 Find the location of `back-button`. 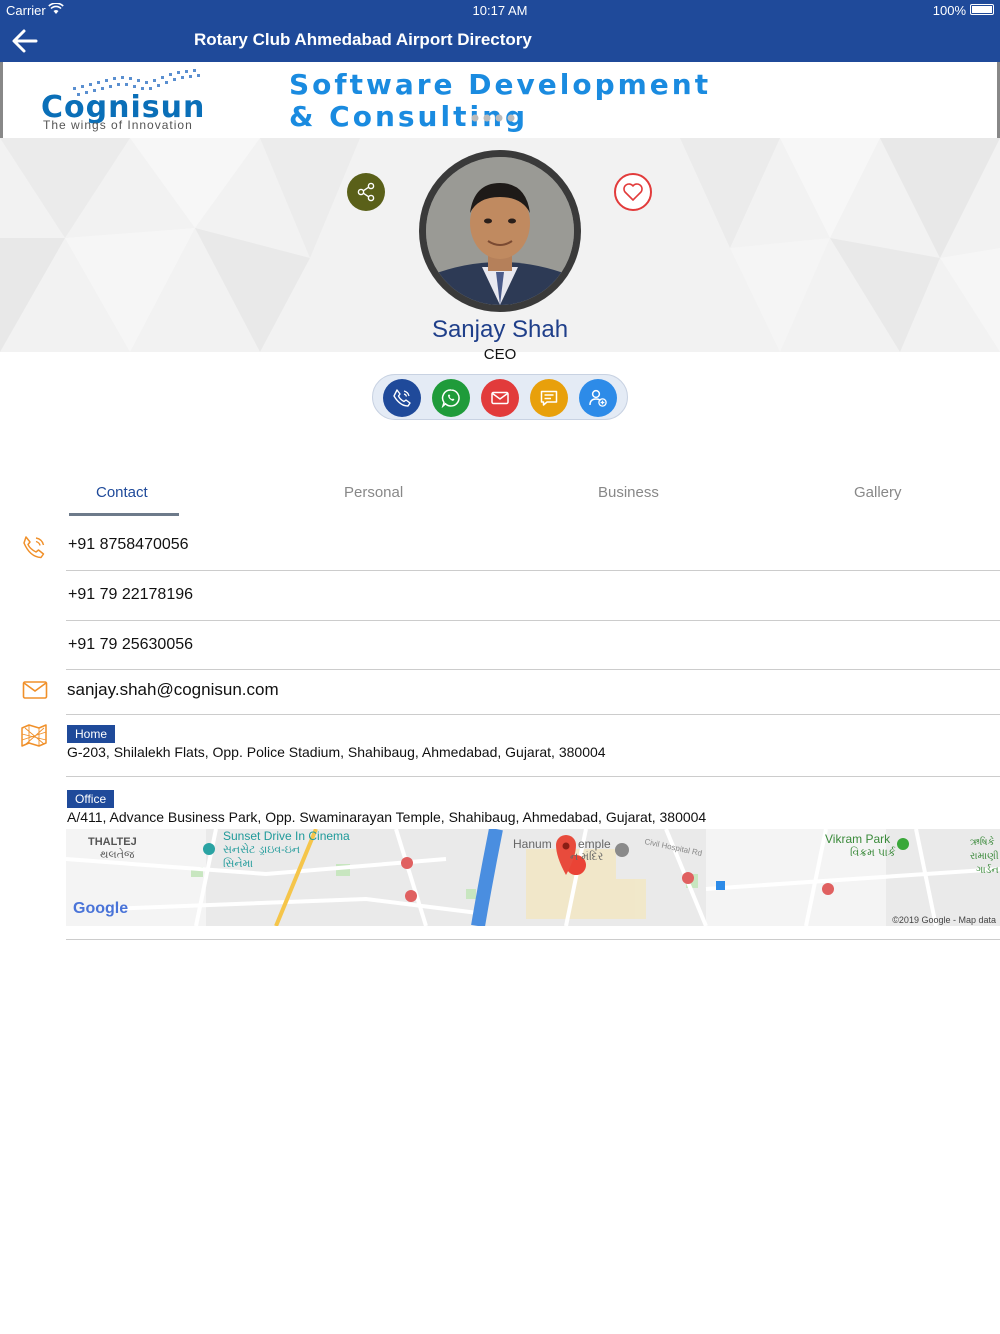

back-button is located at coordinates (25, 41).